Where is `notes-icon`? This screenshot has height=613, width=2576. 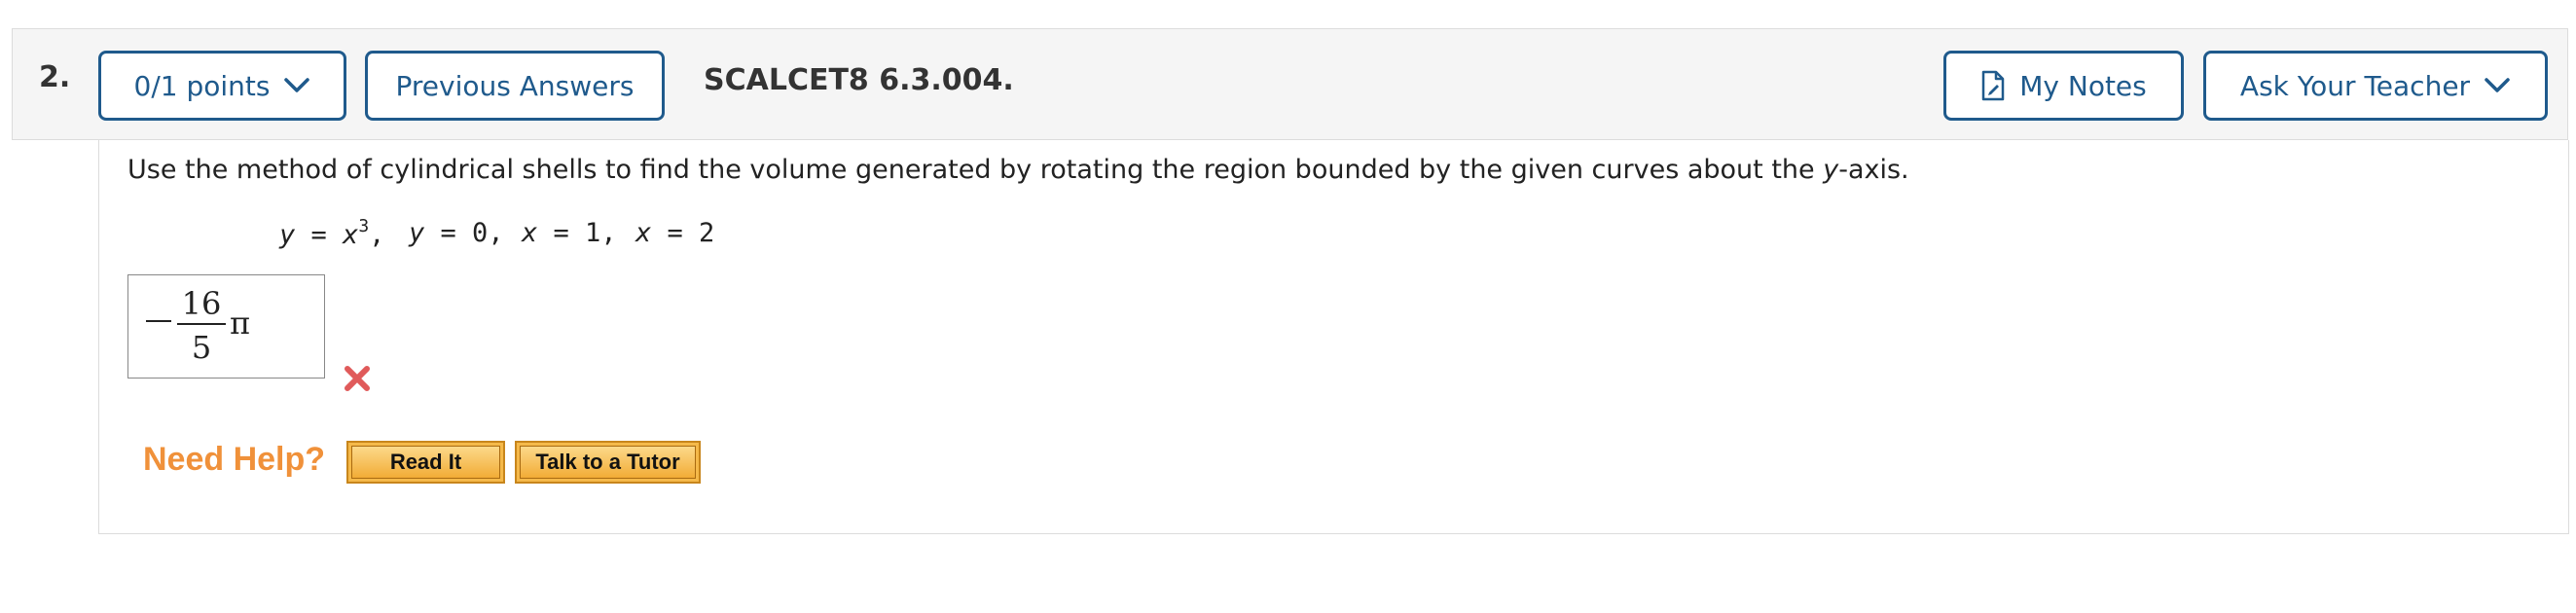
notes-icon is located at coordinates (1993, 85).